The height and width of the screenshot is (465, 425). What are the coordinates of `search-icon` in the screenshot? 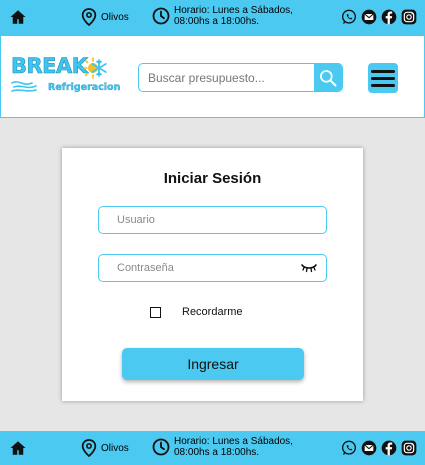 It's located at (328, 77).